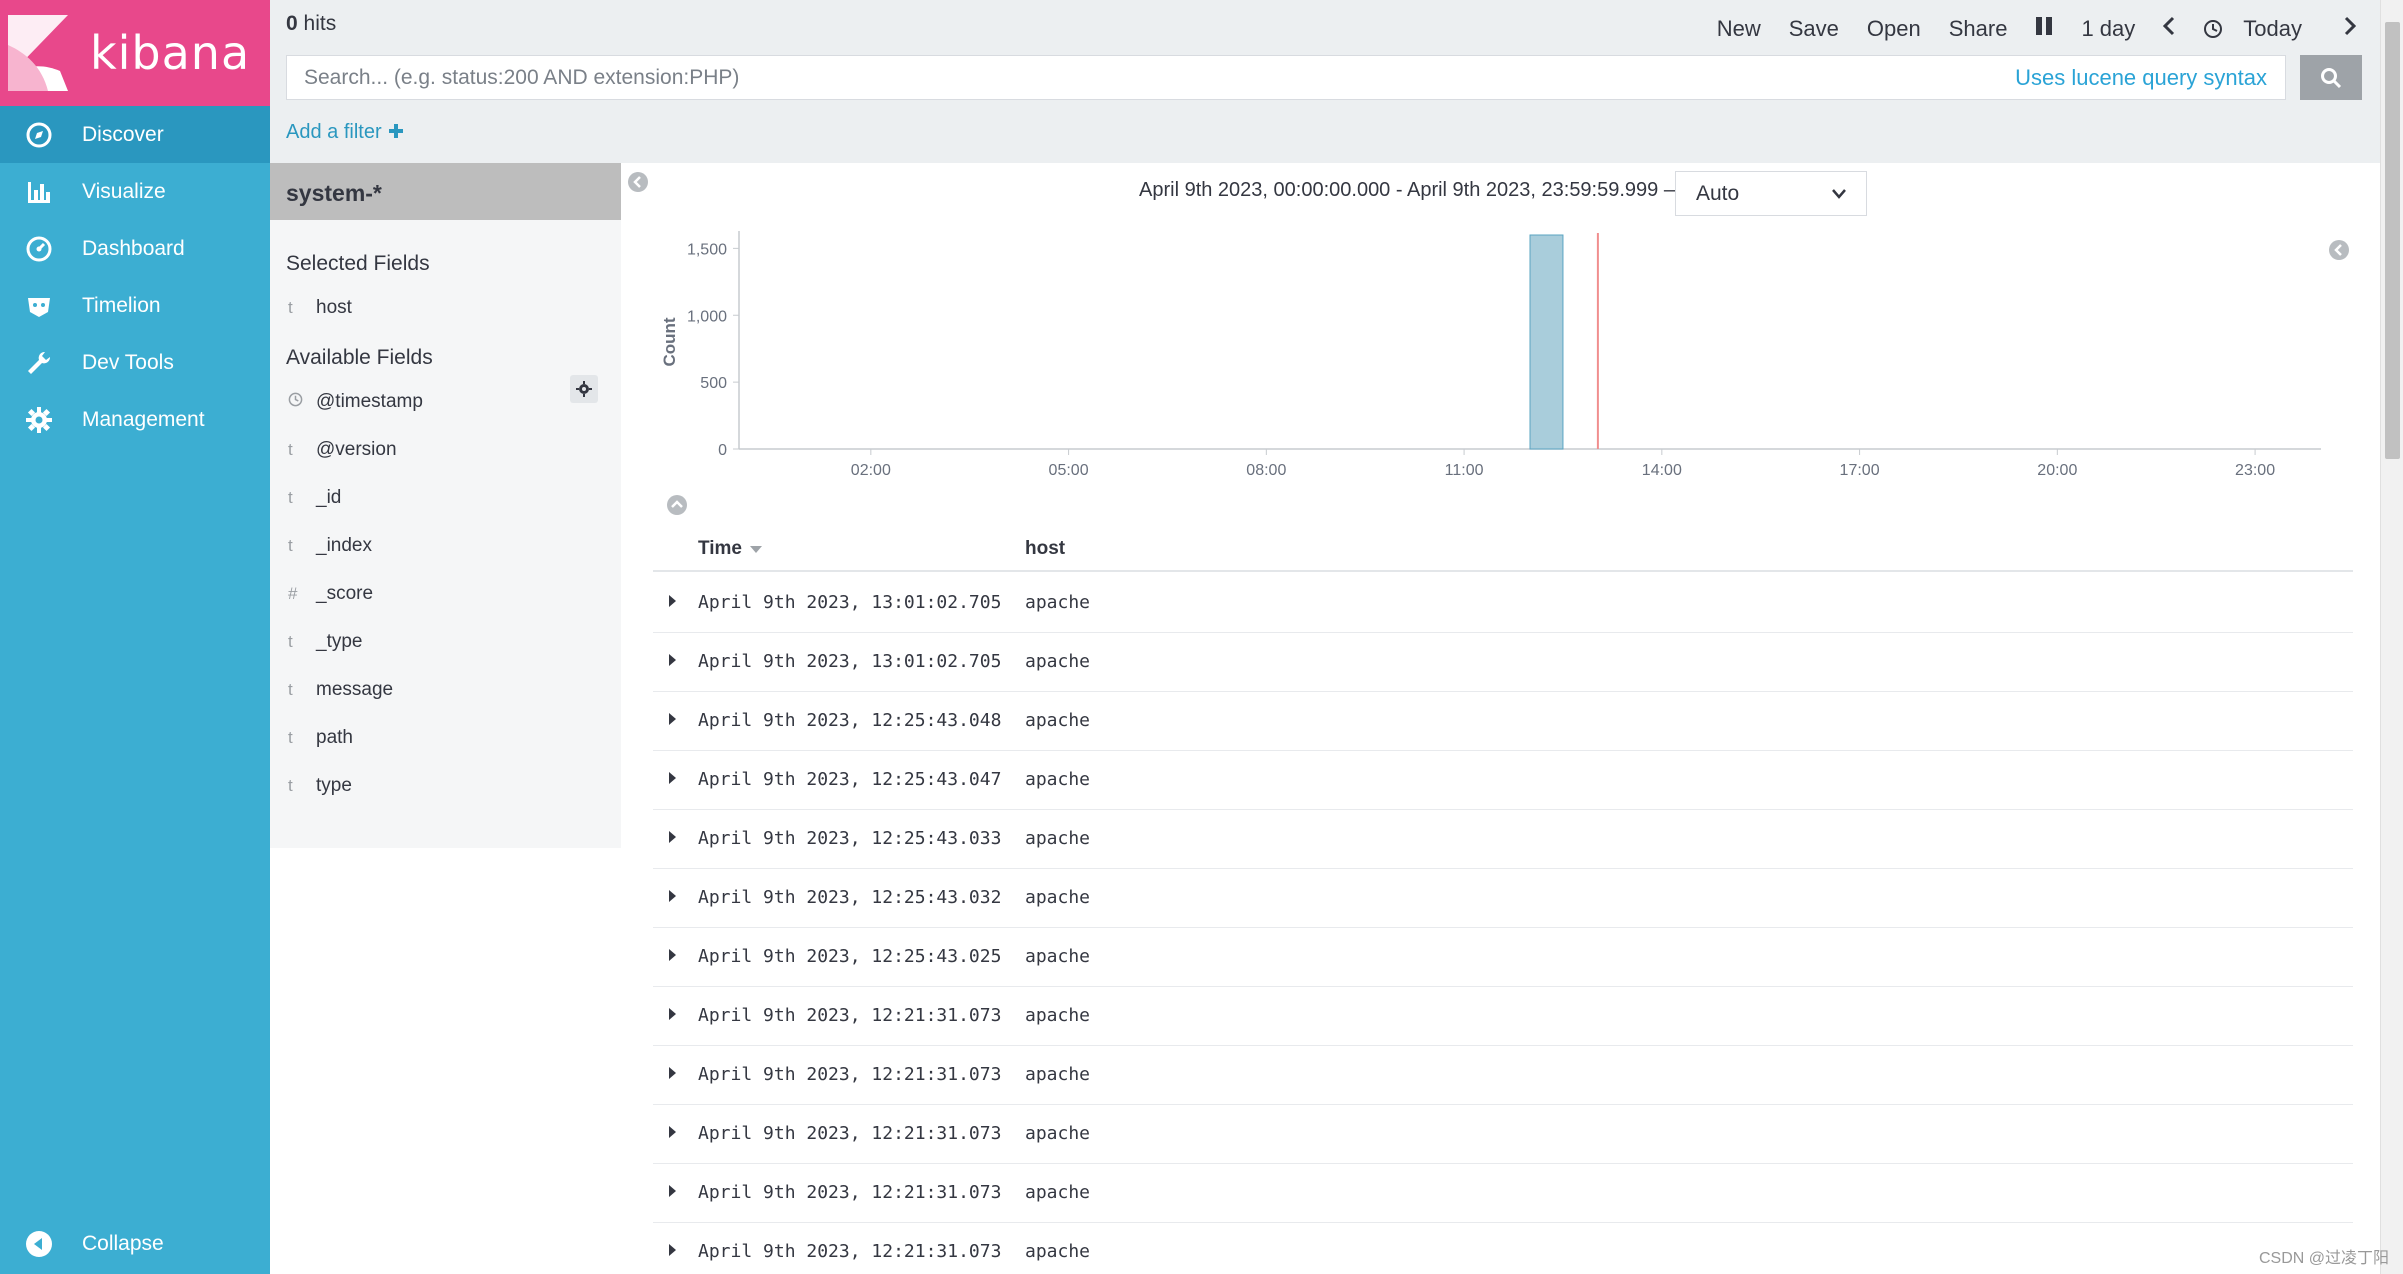 This screenshot has width=2403, height=1274. What do you see at coordinates (1894, 29) in the screenshot?
I see `open-button: Open` at bounding box center [1894, 29].